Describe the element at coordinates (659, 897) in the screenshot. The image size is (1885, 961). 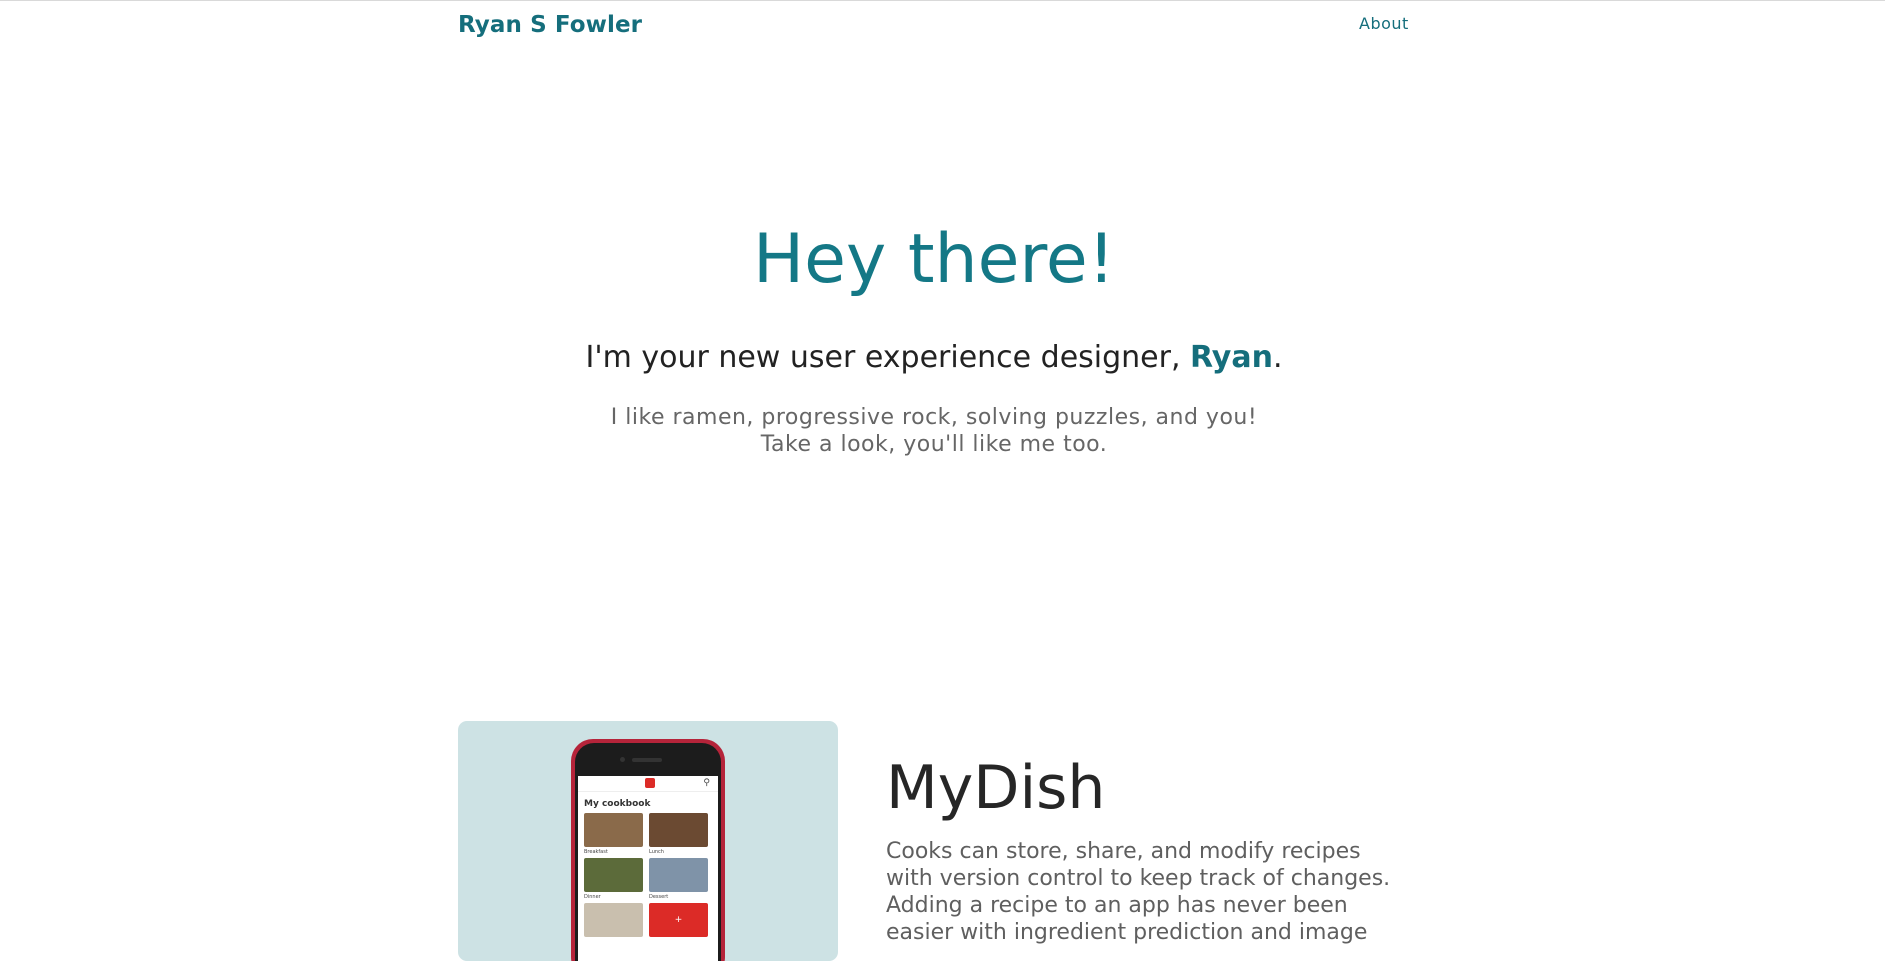
I see `recipe-tile-label: Dessert` at that location.